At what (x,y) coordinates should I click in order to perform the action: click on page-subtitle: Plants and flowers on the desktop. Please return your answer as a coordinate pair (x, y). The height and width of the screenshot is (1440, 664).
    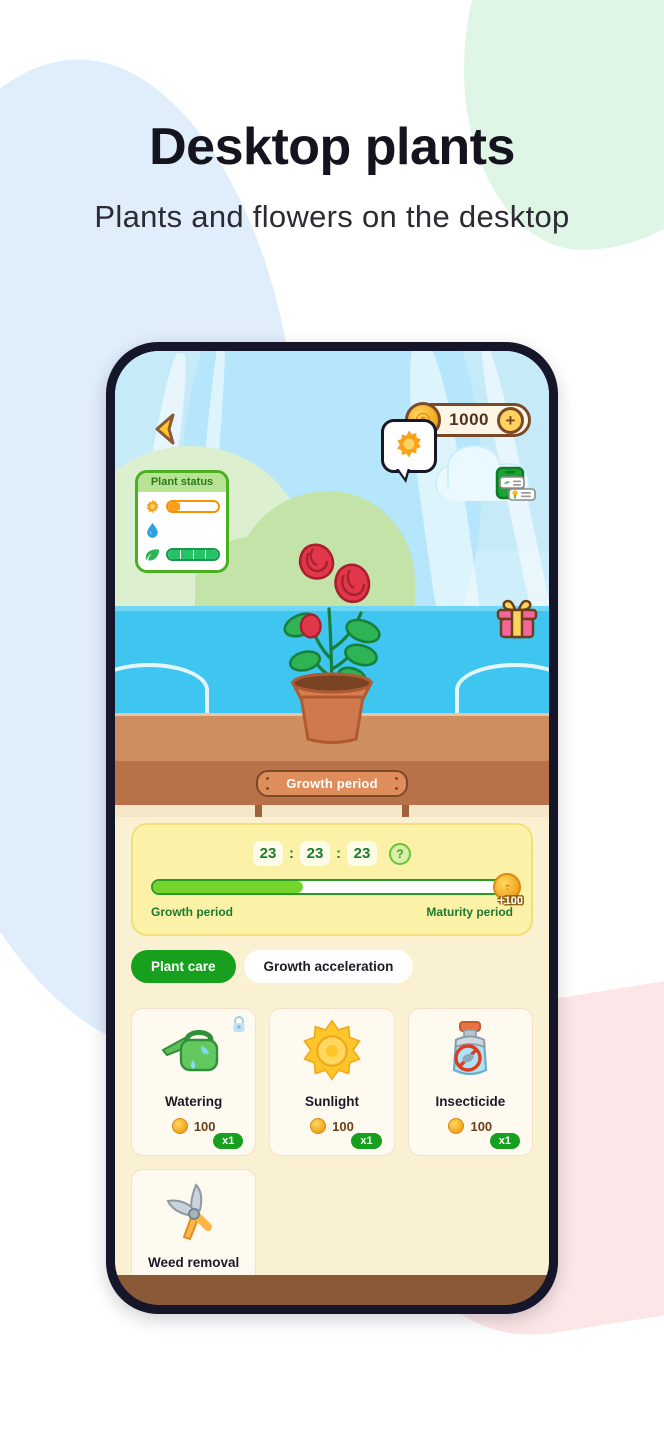
    Looking at the image, I should click on (332, 216).